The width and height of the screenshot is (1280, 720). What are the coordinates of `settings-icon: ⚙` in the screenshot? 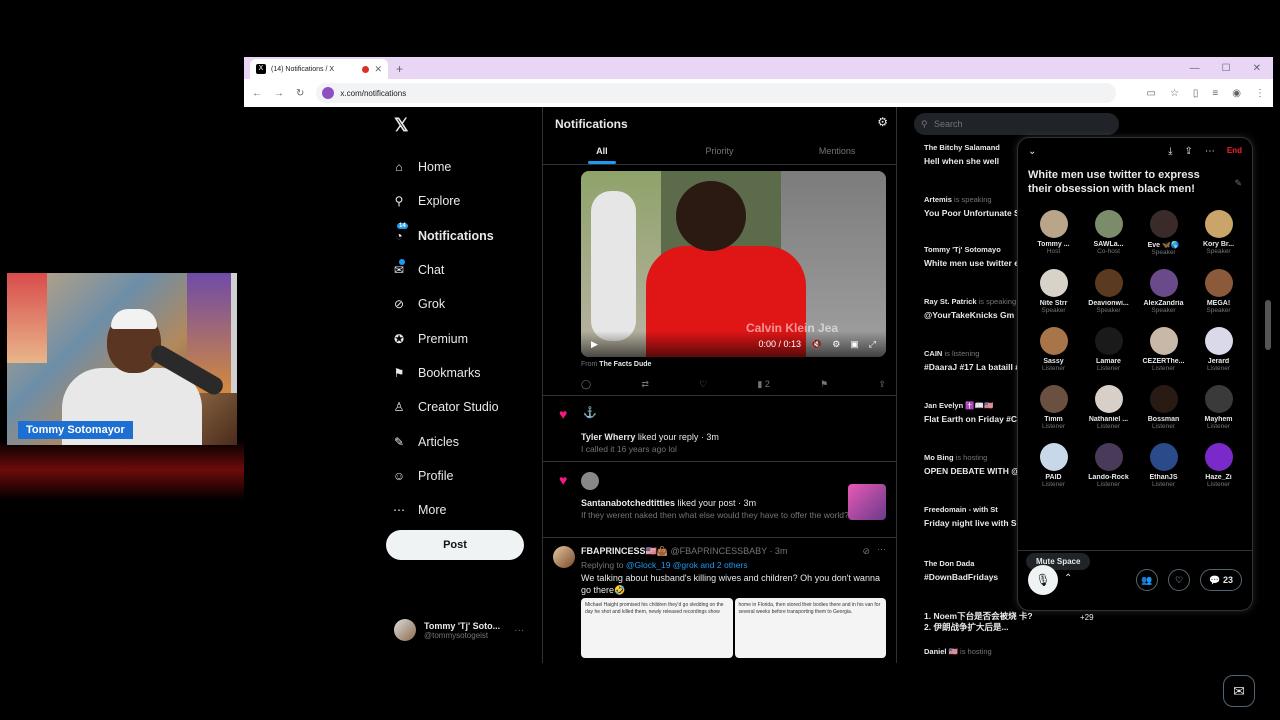 It's located at (836, 344).